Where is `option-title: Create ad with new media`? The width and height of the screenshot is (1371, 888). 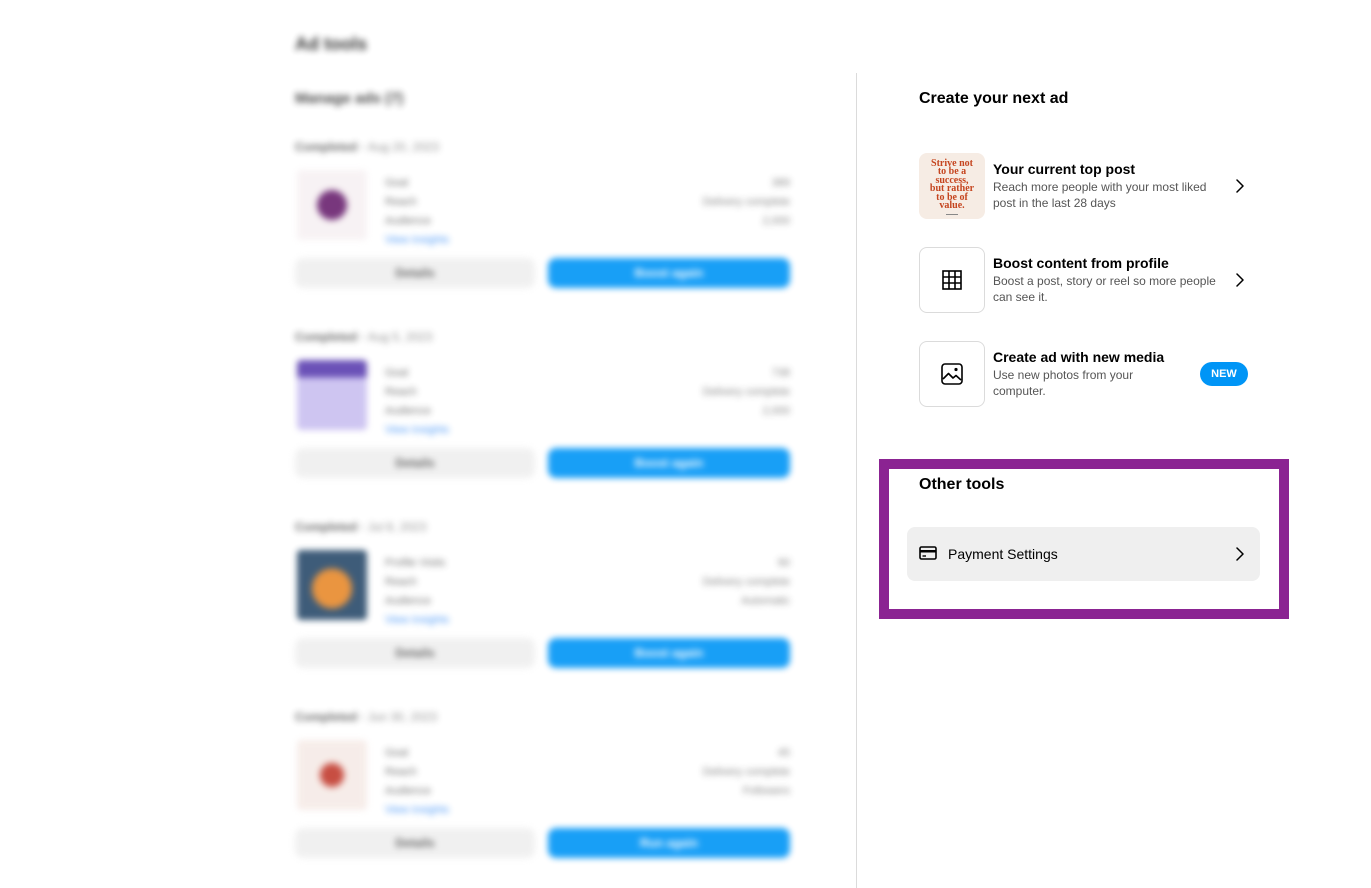 option-title: Create ad with new media is located at coordinates (1079, 357).